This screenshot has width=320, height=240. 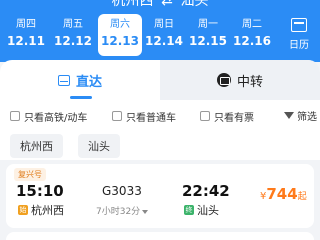 I want to click on duration-label: 7小时32分, so click(x=118, y=212).